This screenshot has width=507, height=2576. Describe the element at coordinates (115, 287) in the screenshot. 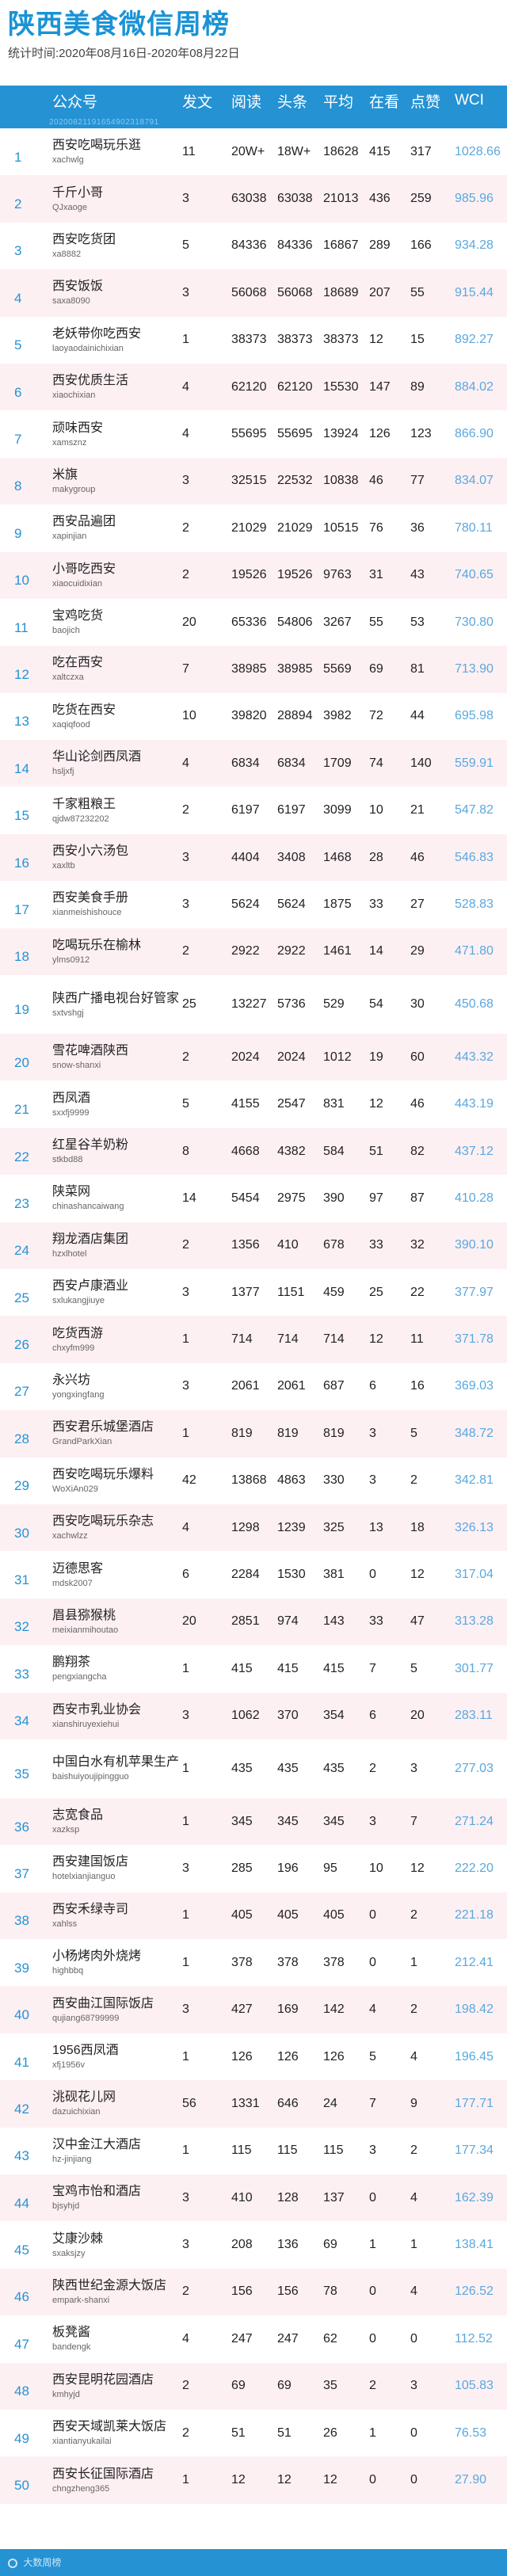

I see `account-name: 西安饭饭` at that location.